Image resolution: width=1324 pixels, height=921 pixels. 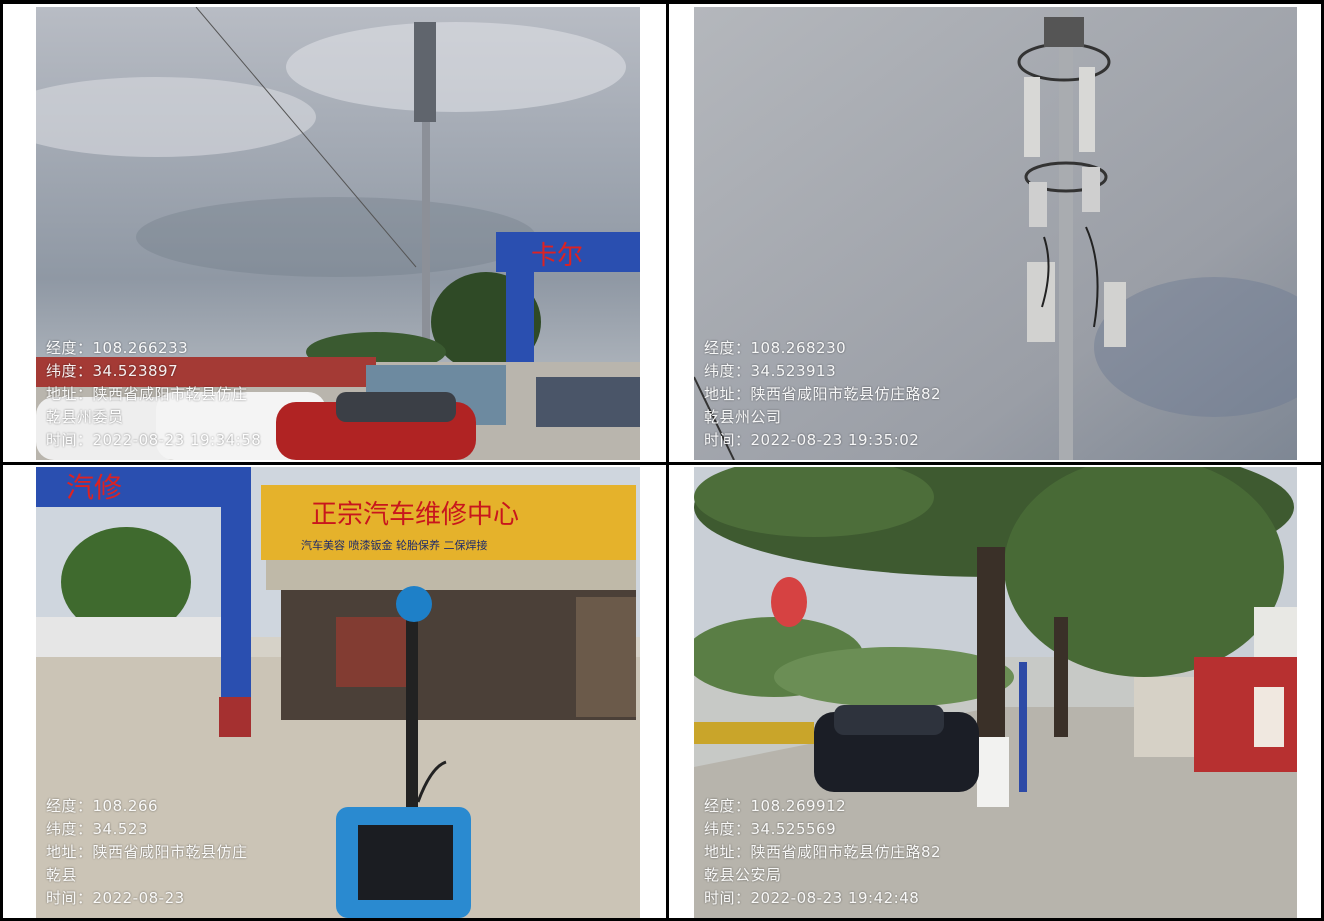 I want to click on time-label: 时间：2022-08-23 19:34:58, so click(x=154, y=440).